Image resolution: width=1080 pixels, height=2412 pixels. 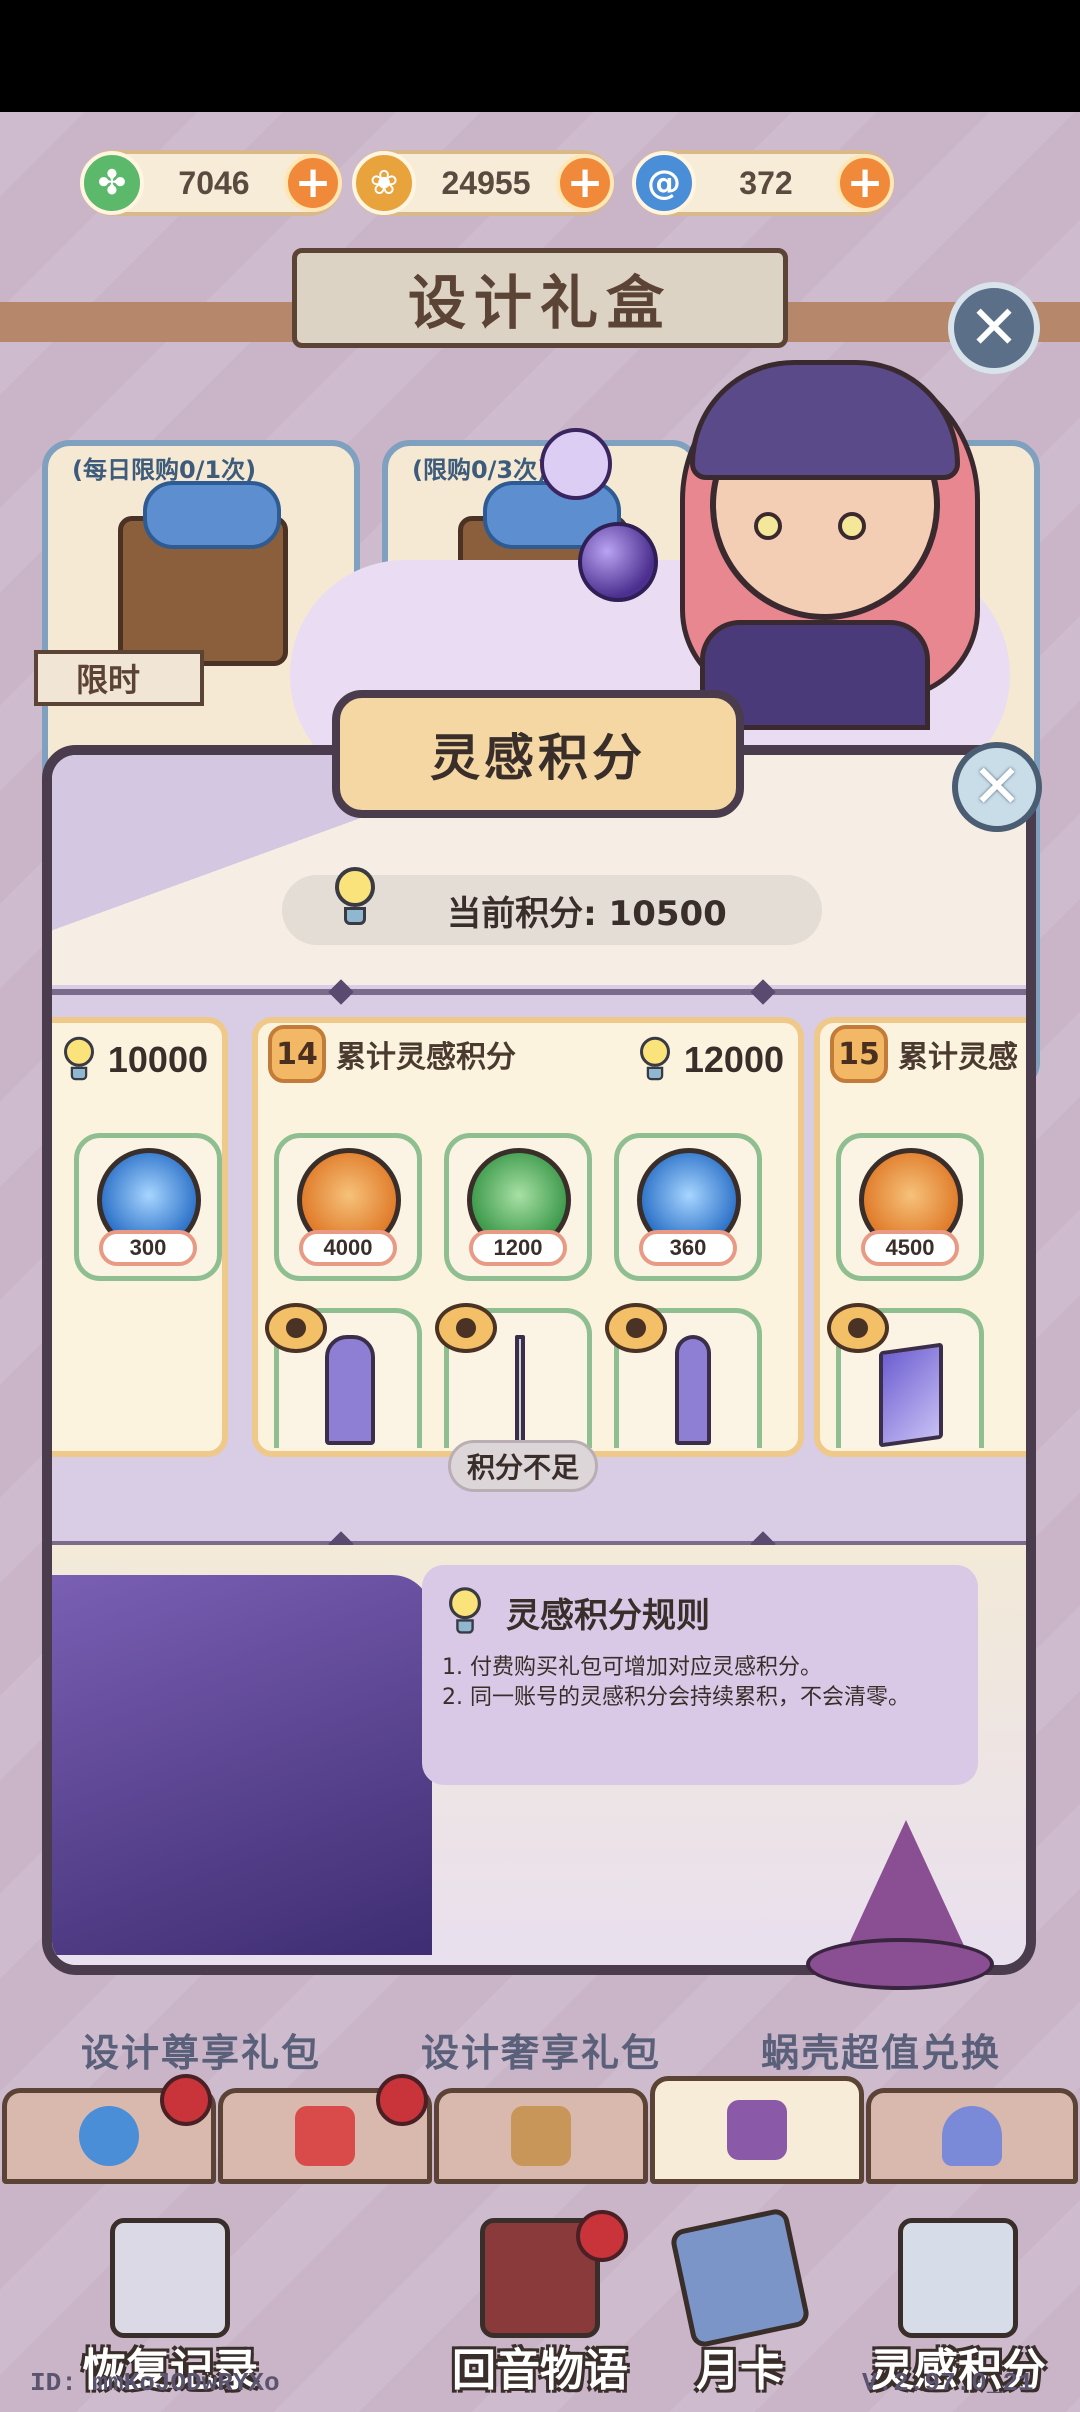 I want to click on user-id: ID: mmKoJODwRYXo, so click(x=155, y=2383).